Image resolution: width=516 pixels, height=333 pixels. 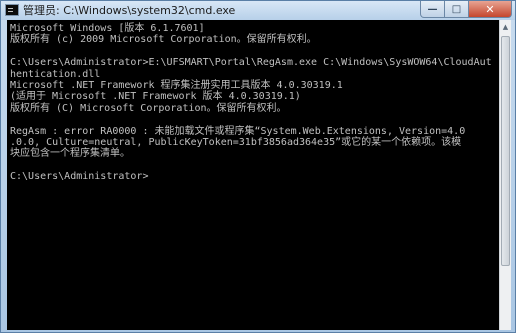 I want to click on cmd-app-icon, so click(x=12, y=10).